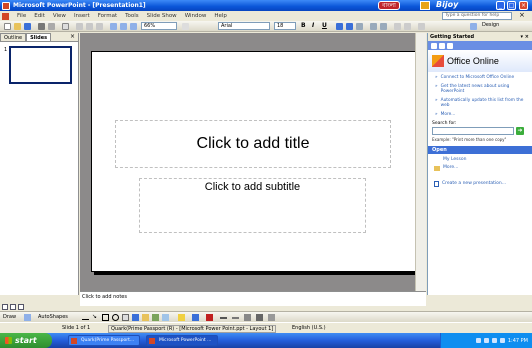  Describe the element at coordinates (481, 78) in the screenshot. I see `link-connect-office-online: » Connect to Microsoft Office Online` at that location.